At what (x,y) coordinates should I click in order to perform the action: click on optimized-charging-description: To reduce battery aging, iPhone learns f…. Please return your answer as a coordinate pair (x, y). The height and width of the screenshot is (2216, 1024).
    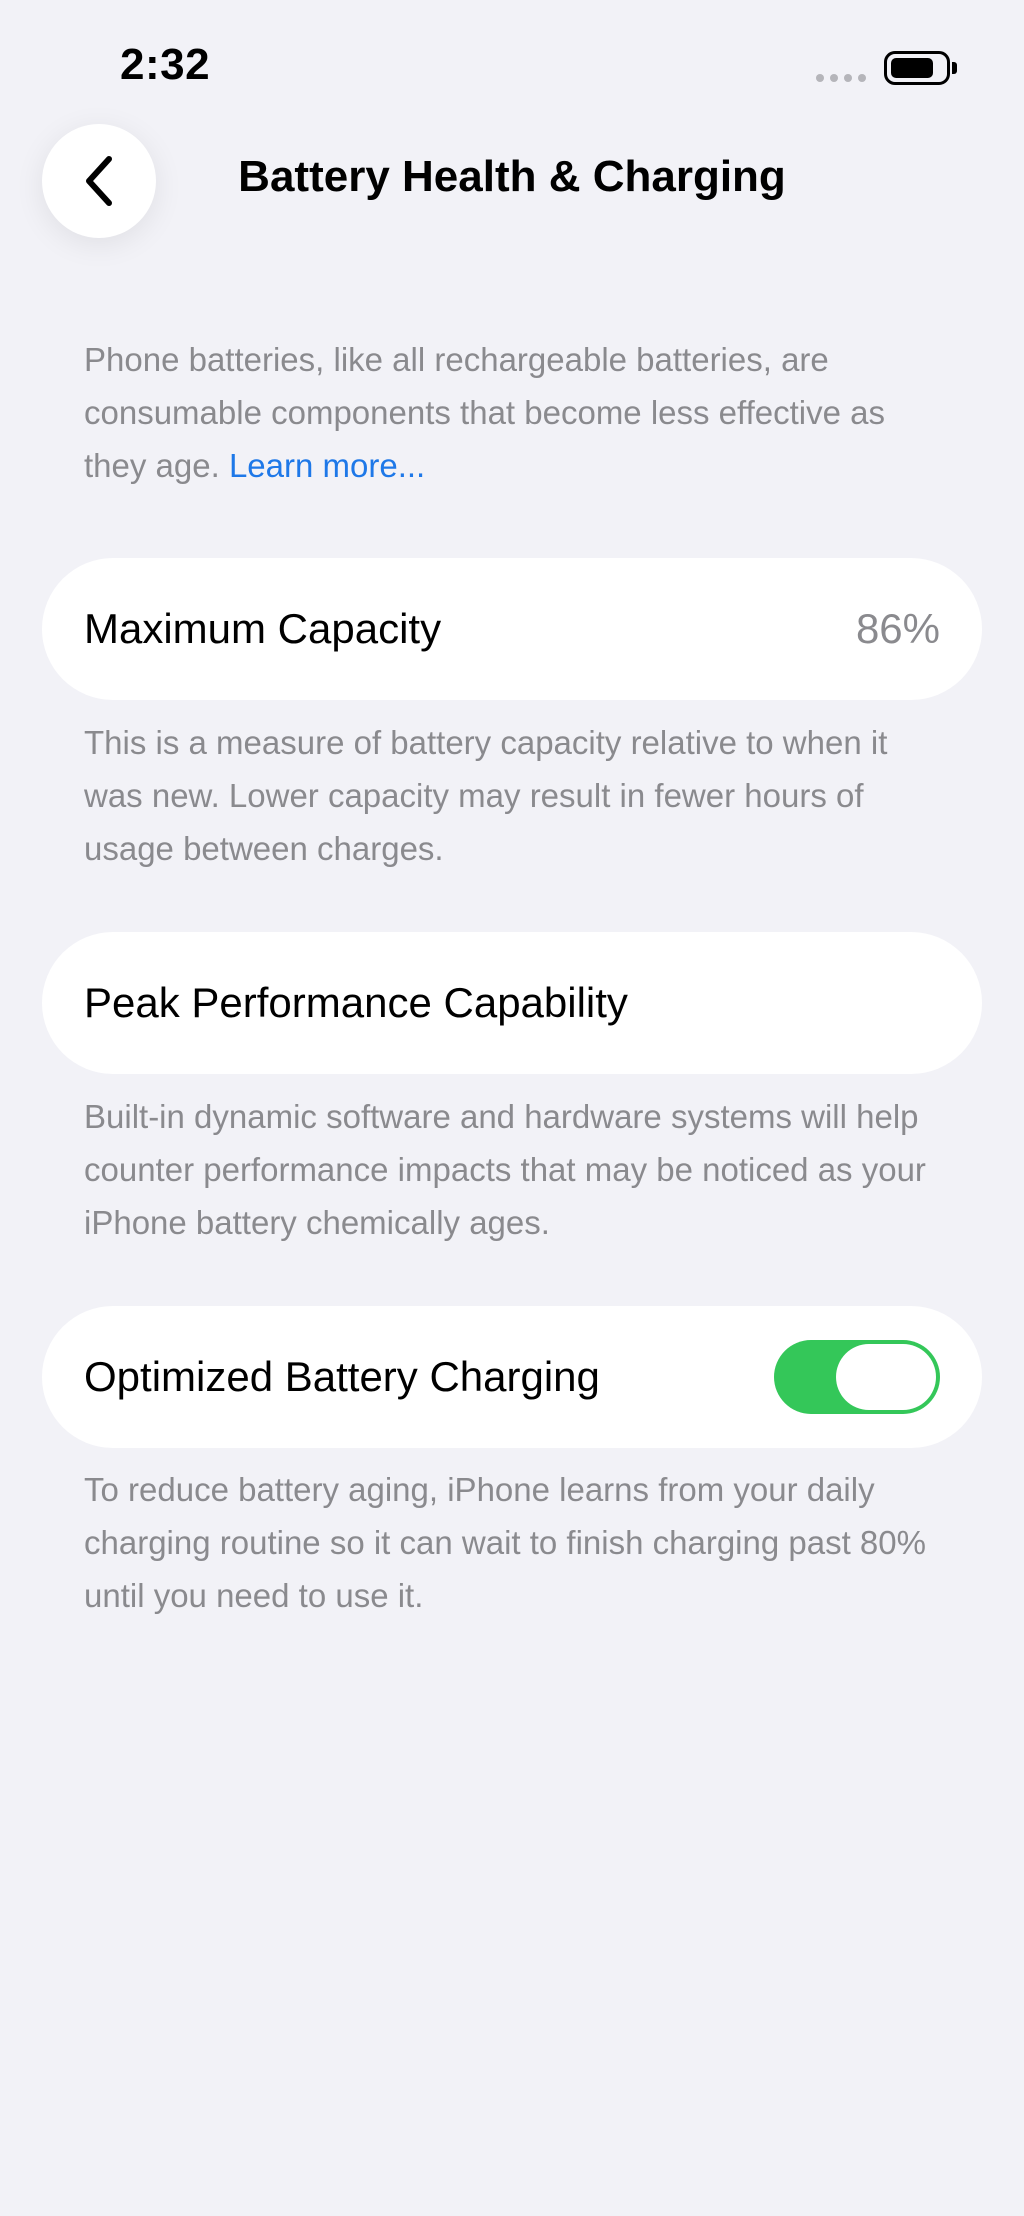
    Looking at the image, I should click on (505, 1542).